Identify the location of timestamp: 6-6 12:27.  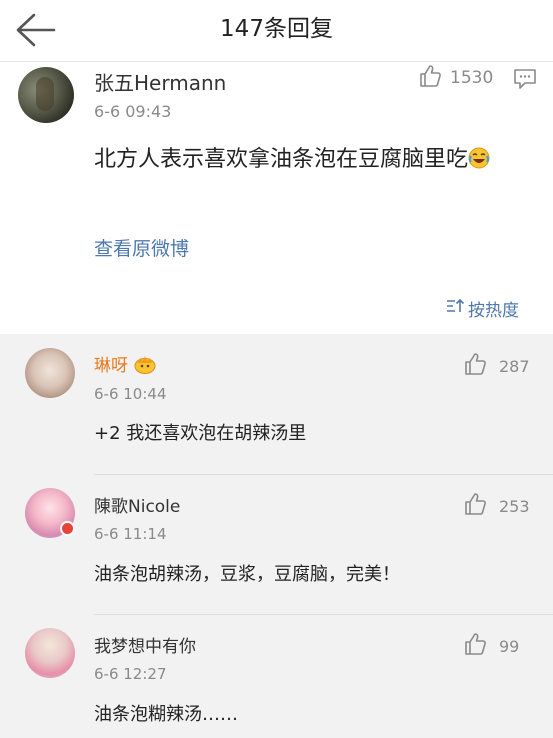
(130, 674).